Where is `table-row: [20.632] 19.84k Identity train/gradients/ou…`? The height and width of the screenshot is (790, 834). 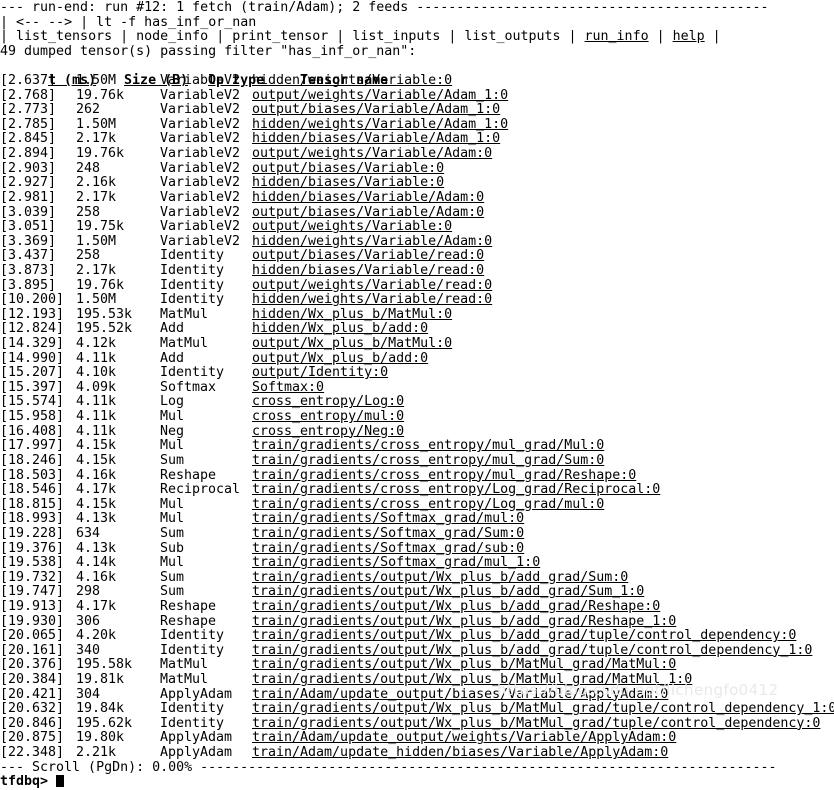 table-row: [20.632] 19.84k Identity train/gradients/ou… is located at coordinates (417, 709).